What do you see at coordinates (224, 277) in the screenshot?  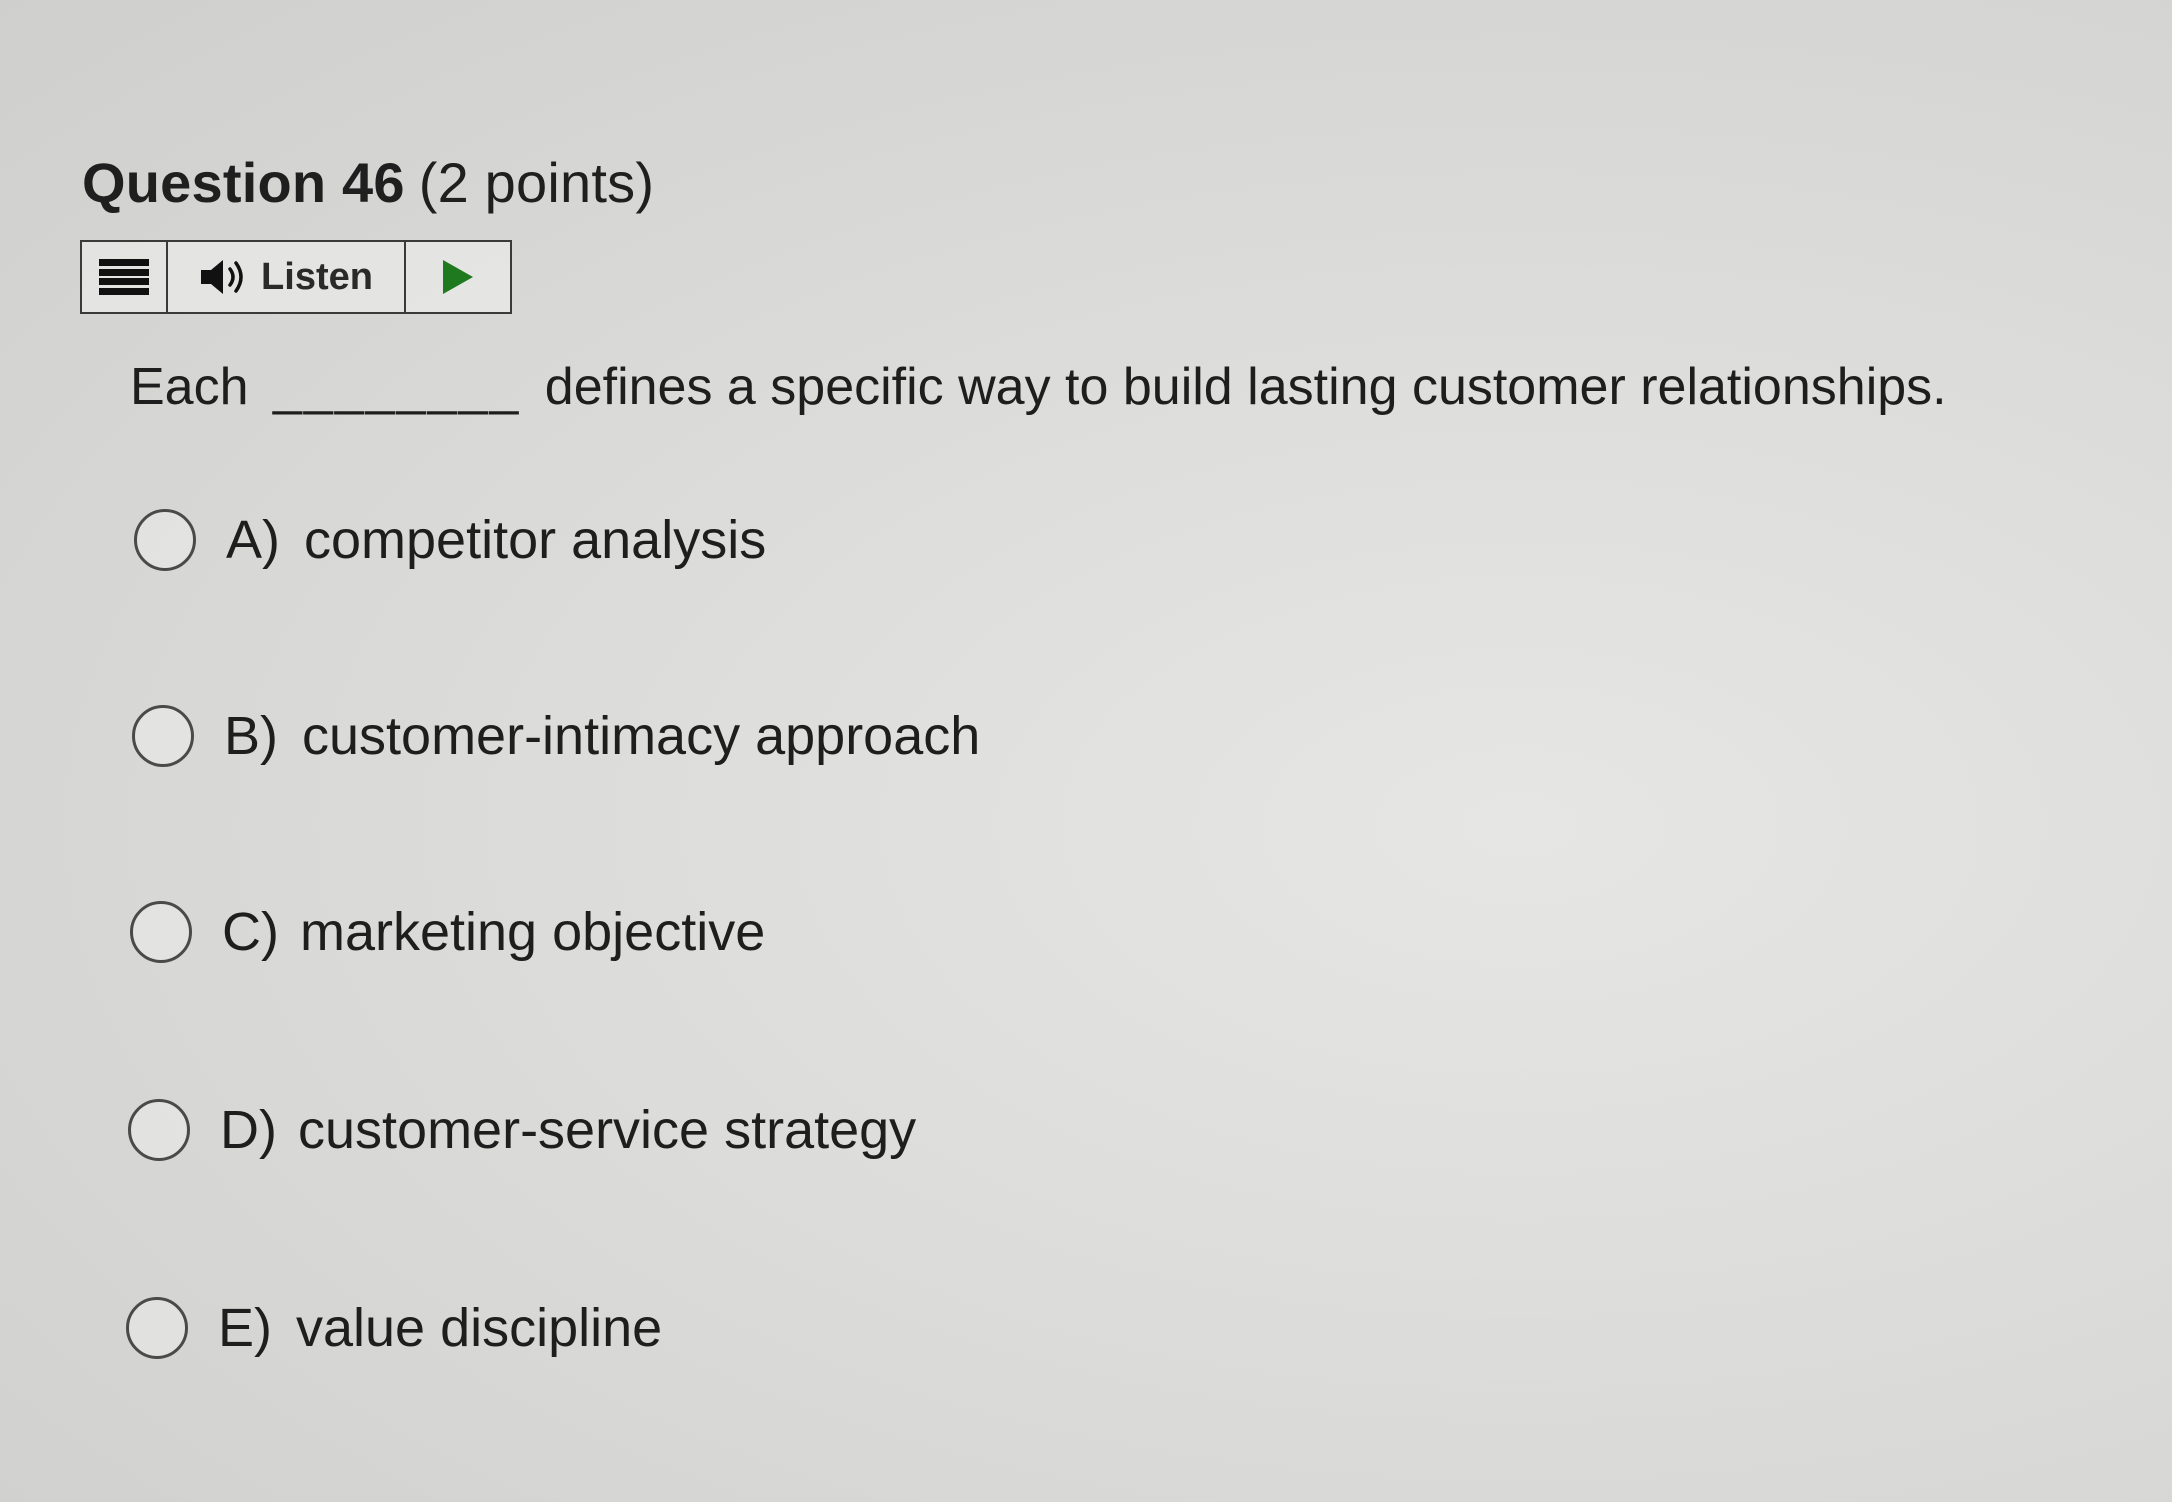 I see `speaker-icon` at bounding box center [224, 277].